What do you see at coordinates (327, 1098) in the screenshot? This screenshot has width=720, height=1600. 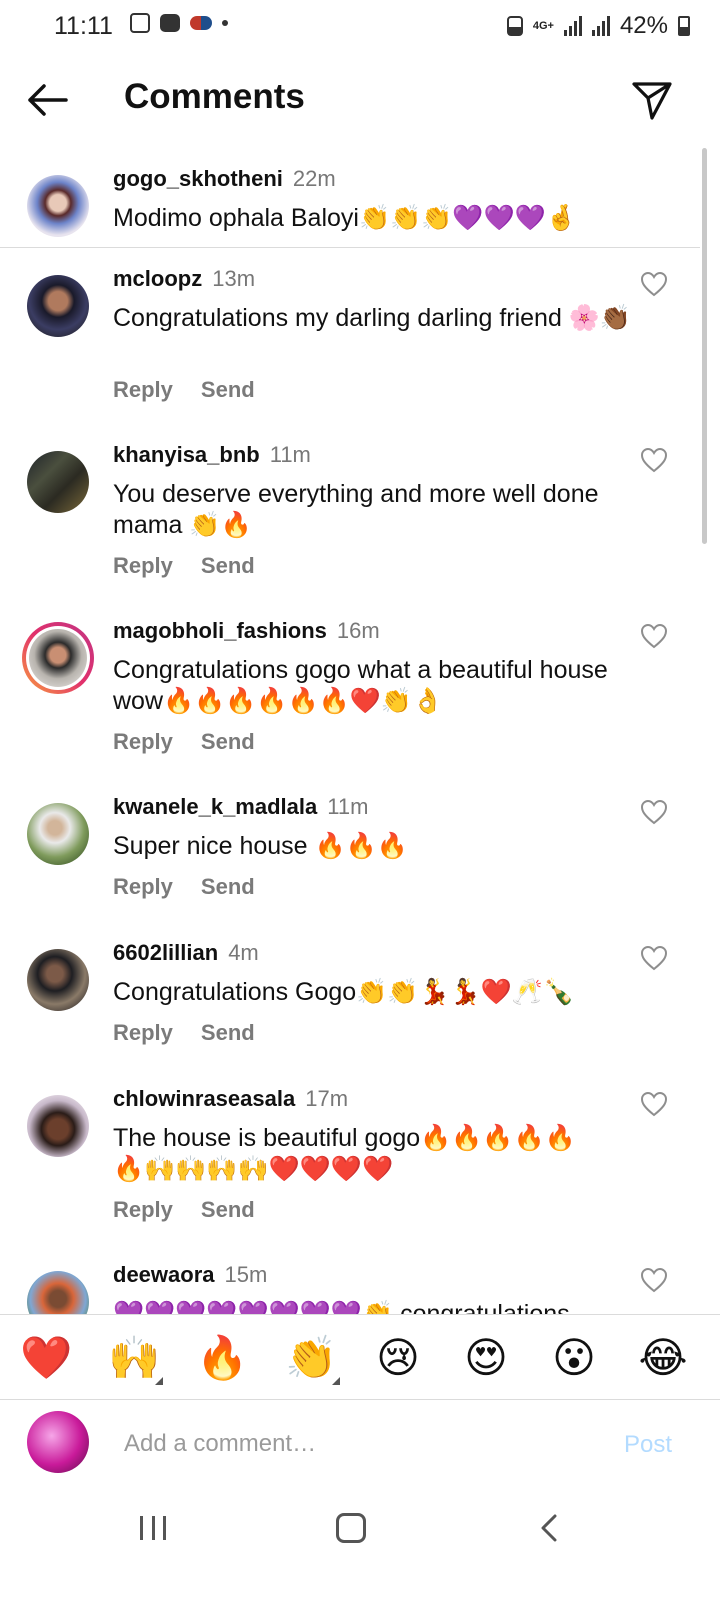 I see `comment-time: 17m` at bounding box center [327, 1098].